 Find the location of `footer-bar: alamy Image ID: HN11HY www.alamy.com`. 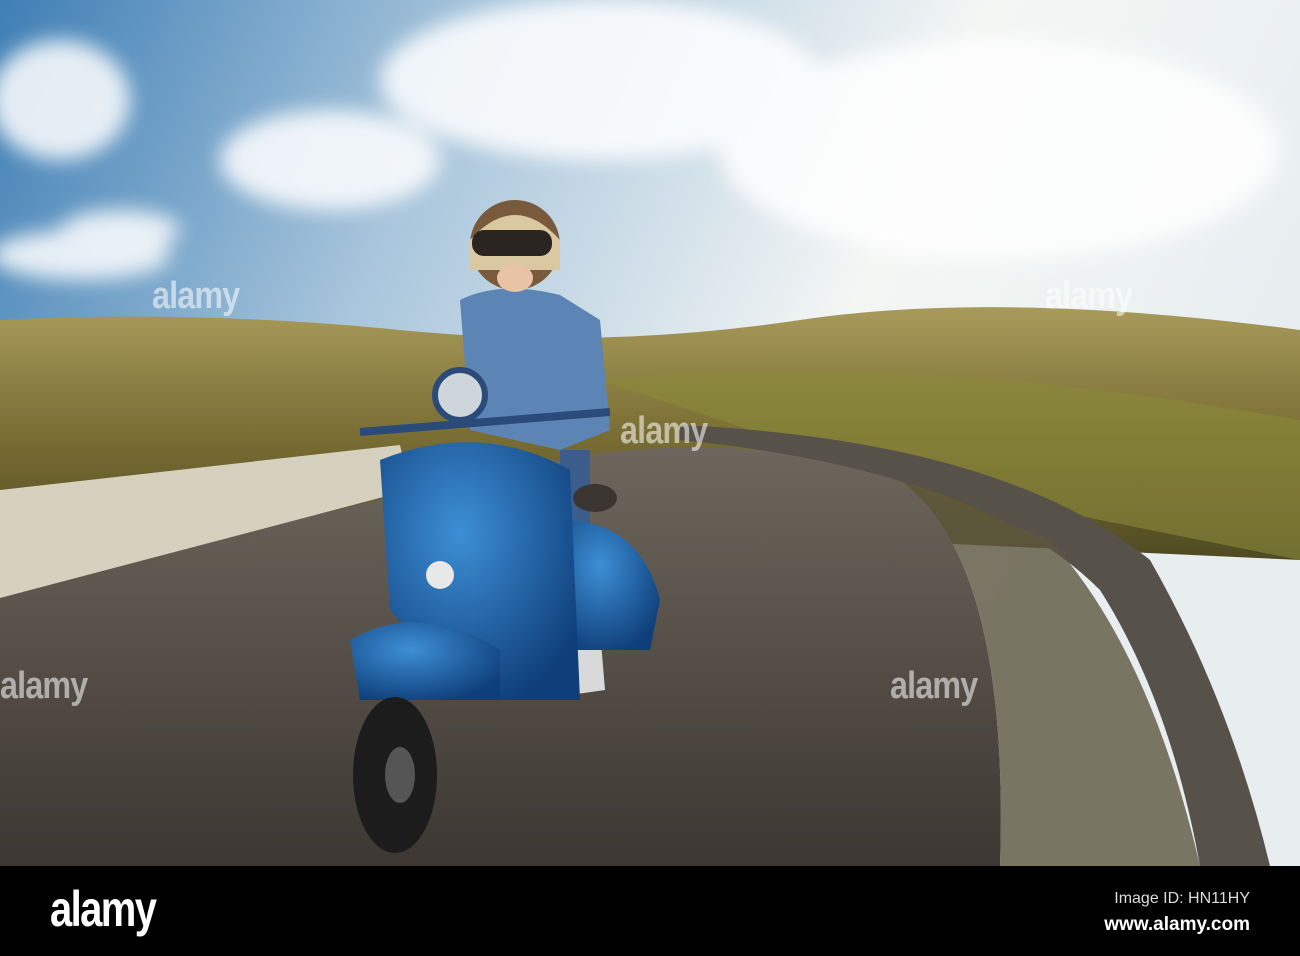

footer-bar: alamy Image ID: HN11HY www.alamy.com is located at coordinates (650, 911).